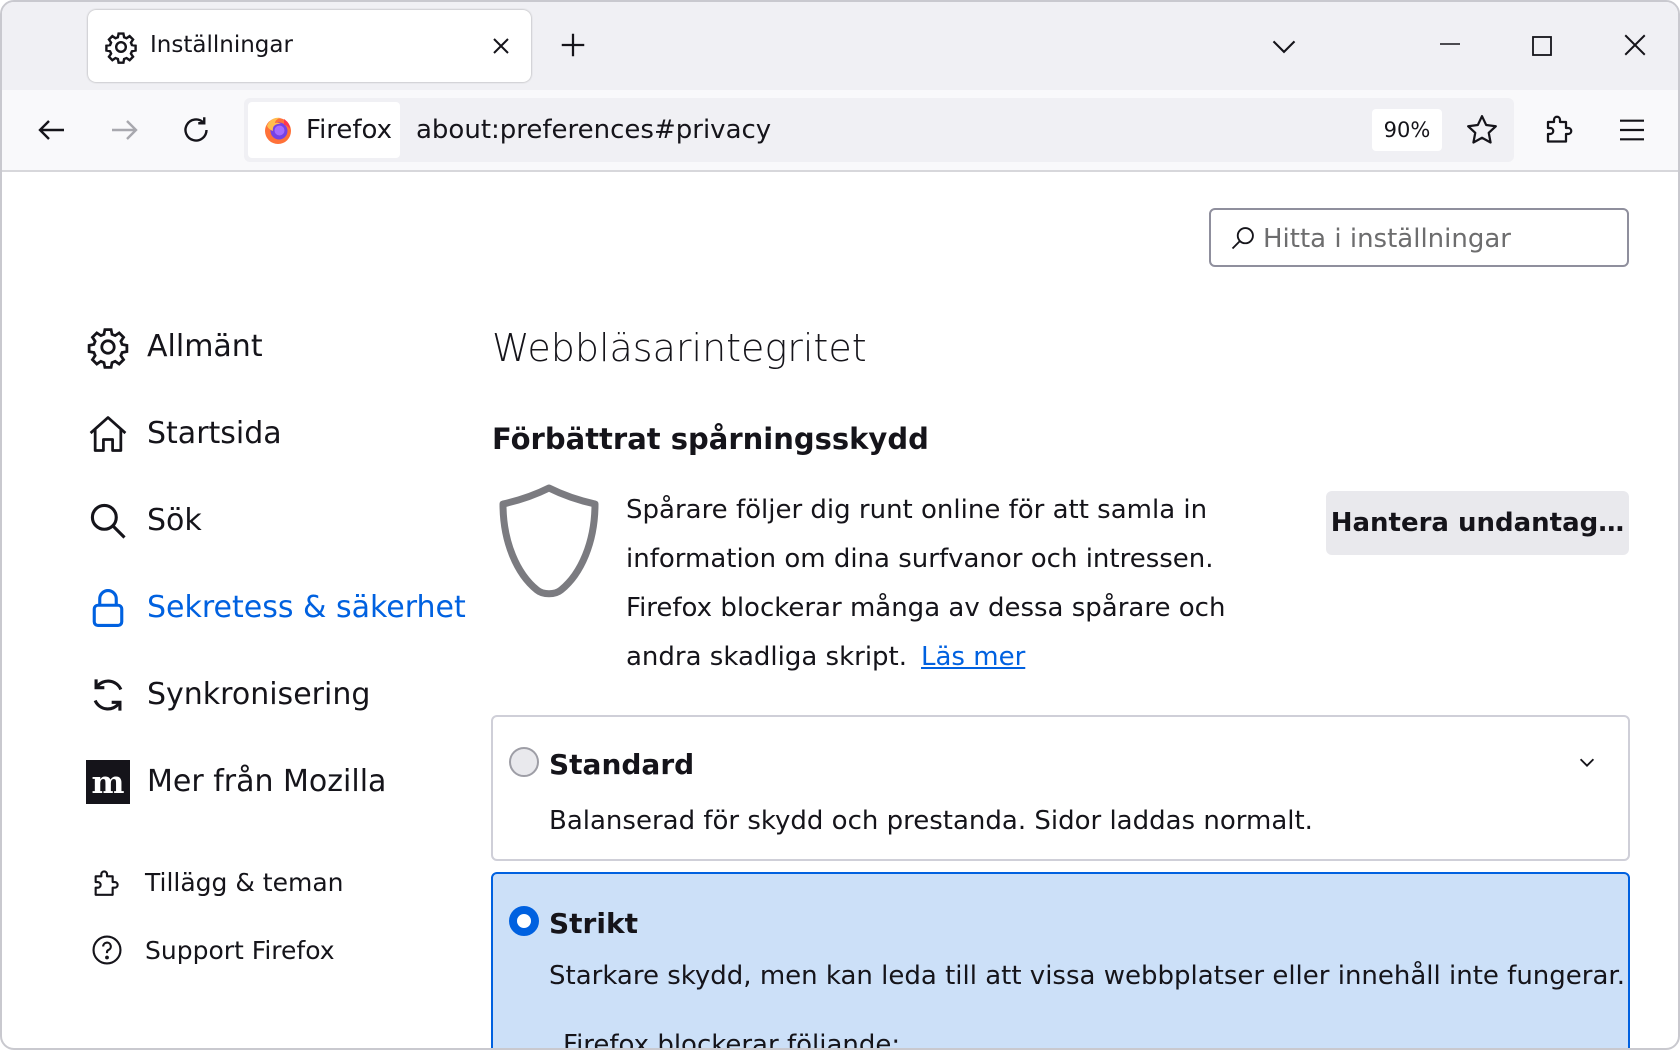 This screenshot has width=1680, height=1050. I want to click on sidebar-item-label: Allmänt, so click(205, 346).